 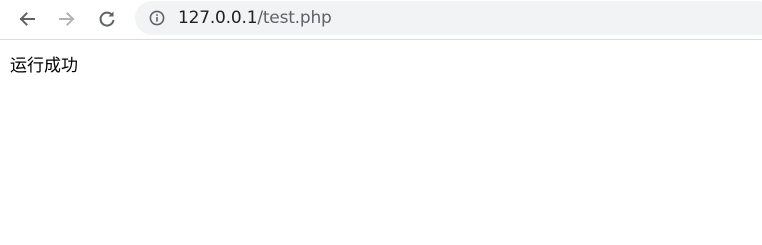 What do you see at coordinates (44, 66) in the screenshot?
I see `page-message: 运行成功` at bounding box center [44, 66].